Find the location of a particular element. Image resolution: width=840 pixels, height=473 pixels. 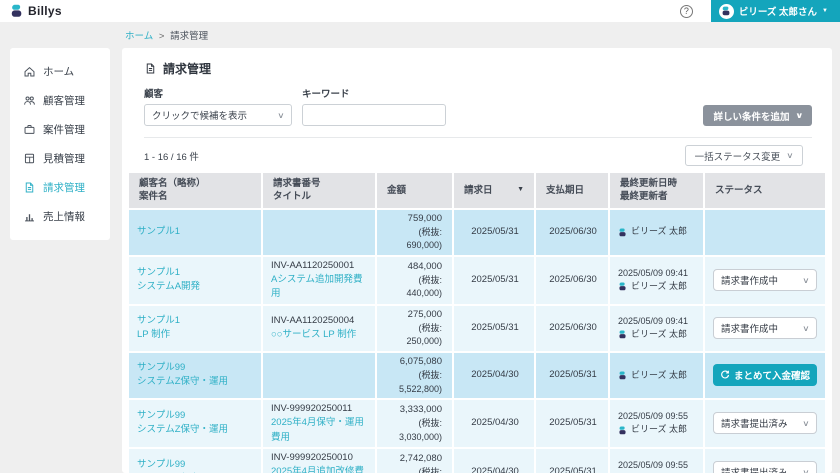

sidebar-item-label: 顧客管理 is located at coordinates (64, 101).